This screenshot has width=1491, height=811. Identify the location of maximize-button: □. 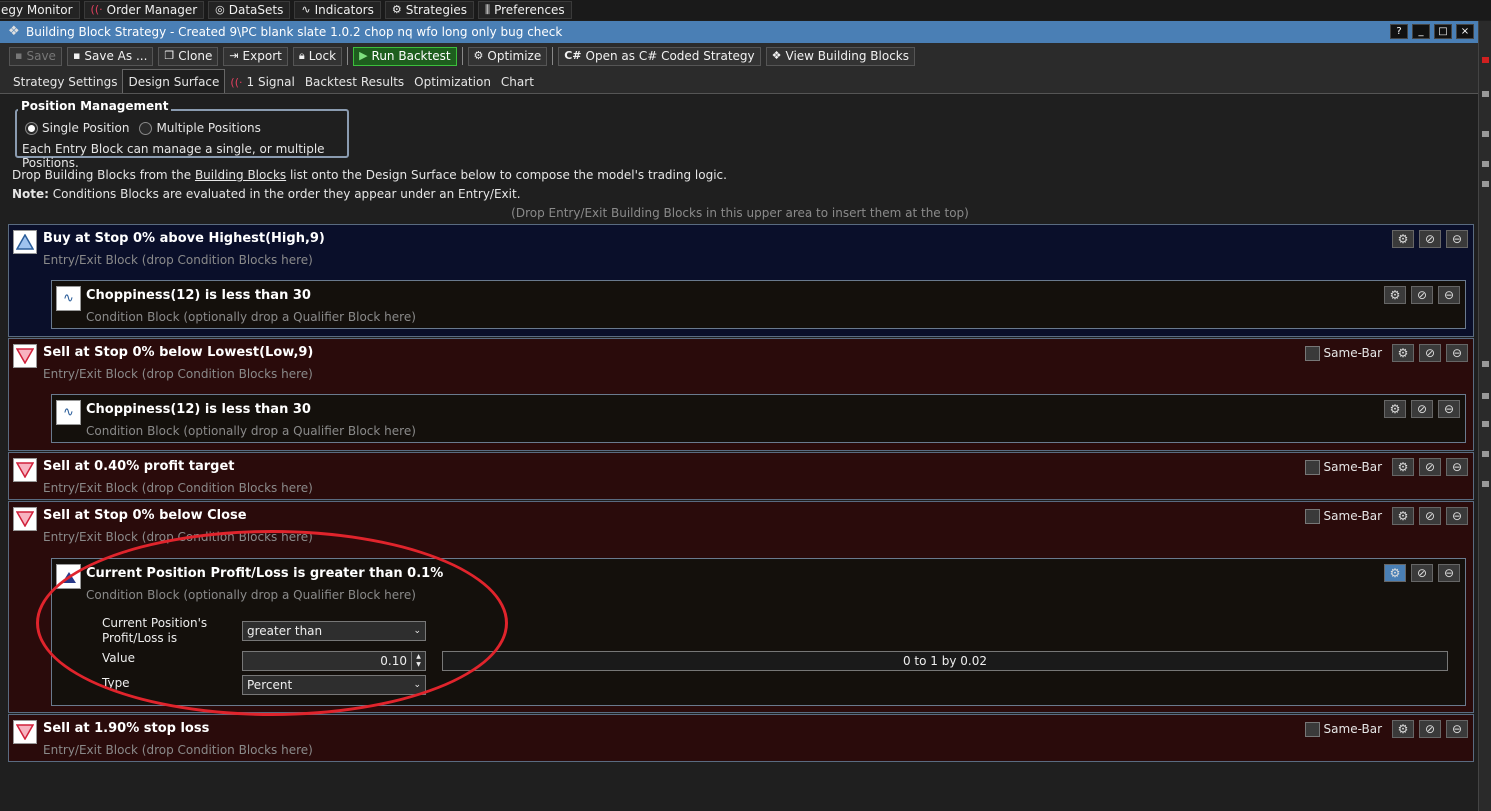
(1443, 31).